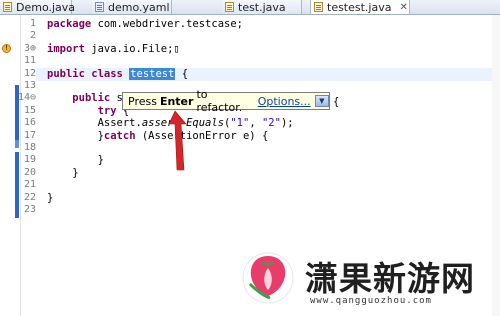 The width and height of the screenshot is (500, 316). I want to click on watermark-brand: 潇果新游网, so click(390, 278).